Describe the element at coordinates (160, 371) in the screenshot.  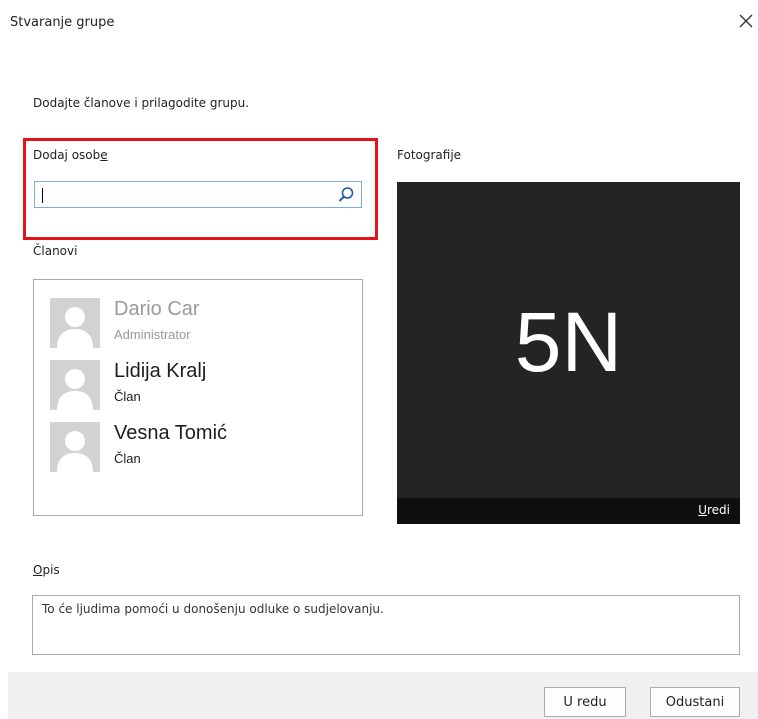
I see `member-name: Lidija Kralj` at that location.